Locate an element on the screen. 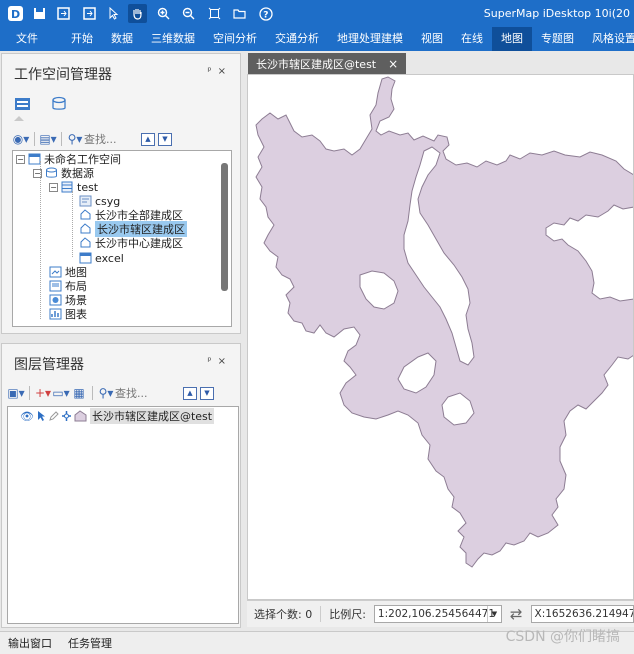  selected-count-label: 选择个数: 0 is located at coordinates (283, 614).